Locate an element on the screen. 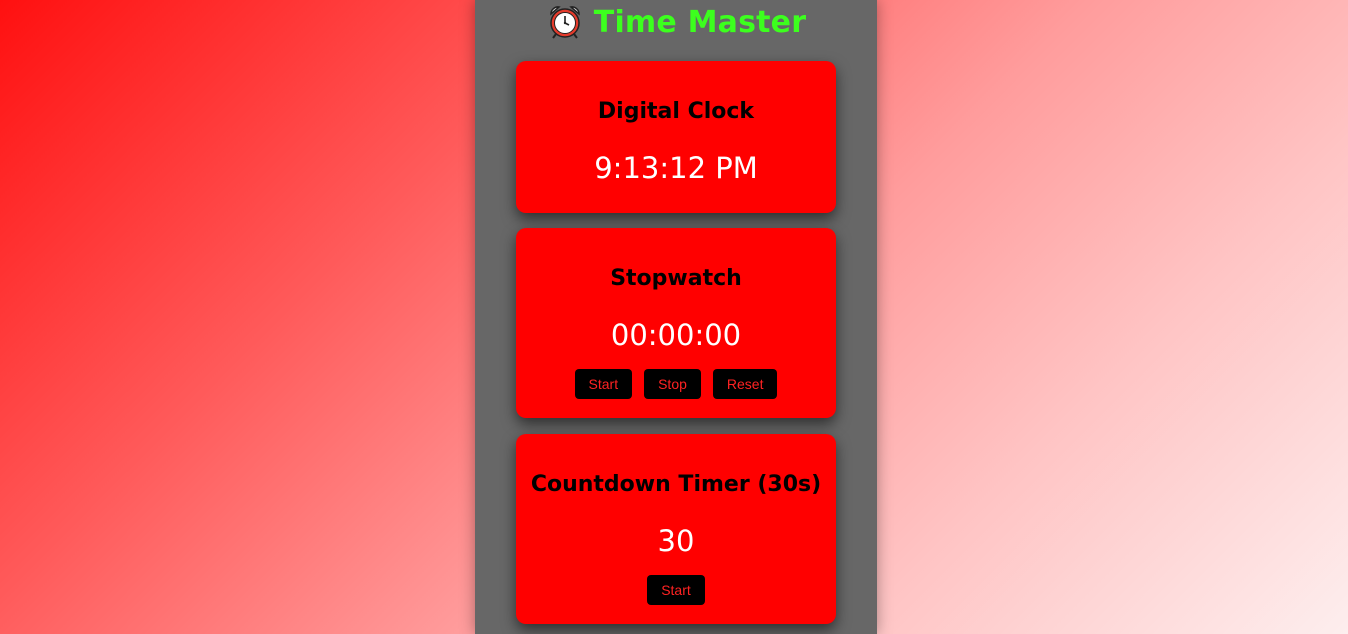 The height and width of the screenshot is (634, 1348). countdown-start-button: Start is located at coordinates (676, 590).